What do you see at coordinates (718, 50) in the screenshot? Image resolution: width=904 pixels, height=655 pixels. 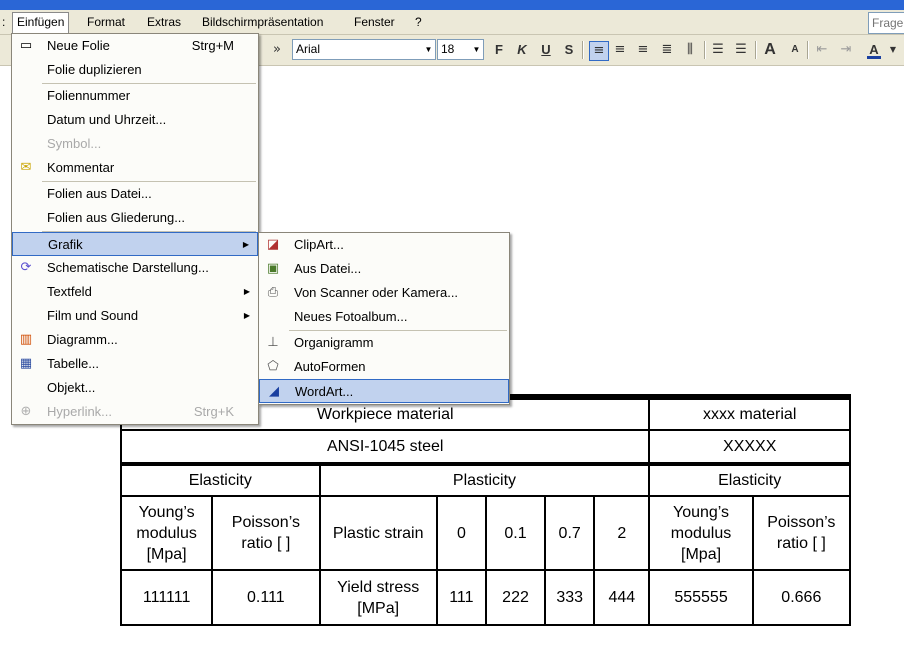 I see `numbered-list-icon: ☰` at bounding box center [718, 50].